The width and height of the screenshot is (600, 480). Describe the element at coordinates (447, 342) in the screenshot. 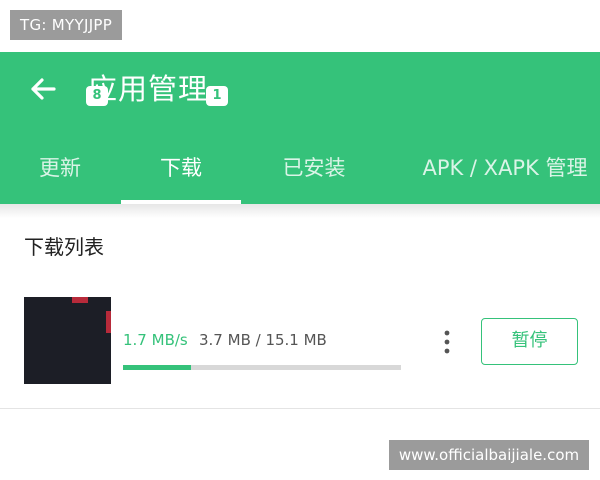

I see `more-vertical-icon` at that location.